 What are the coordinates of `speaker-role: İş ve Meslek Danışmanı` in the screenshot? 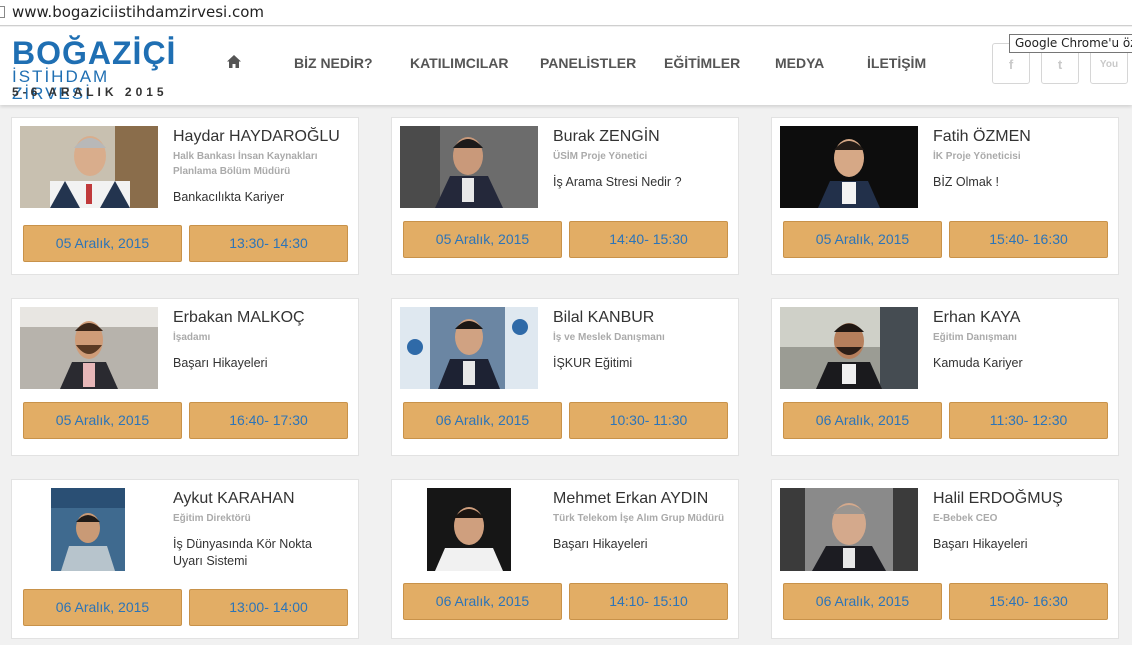 It's located at (609, 337).